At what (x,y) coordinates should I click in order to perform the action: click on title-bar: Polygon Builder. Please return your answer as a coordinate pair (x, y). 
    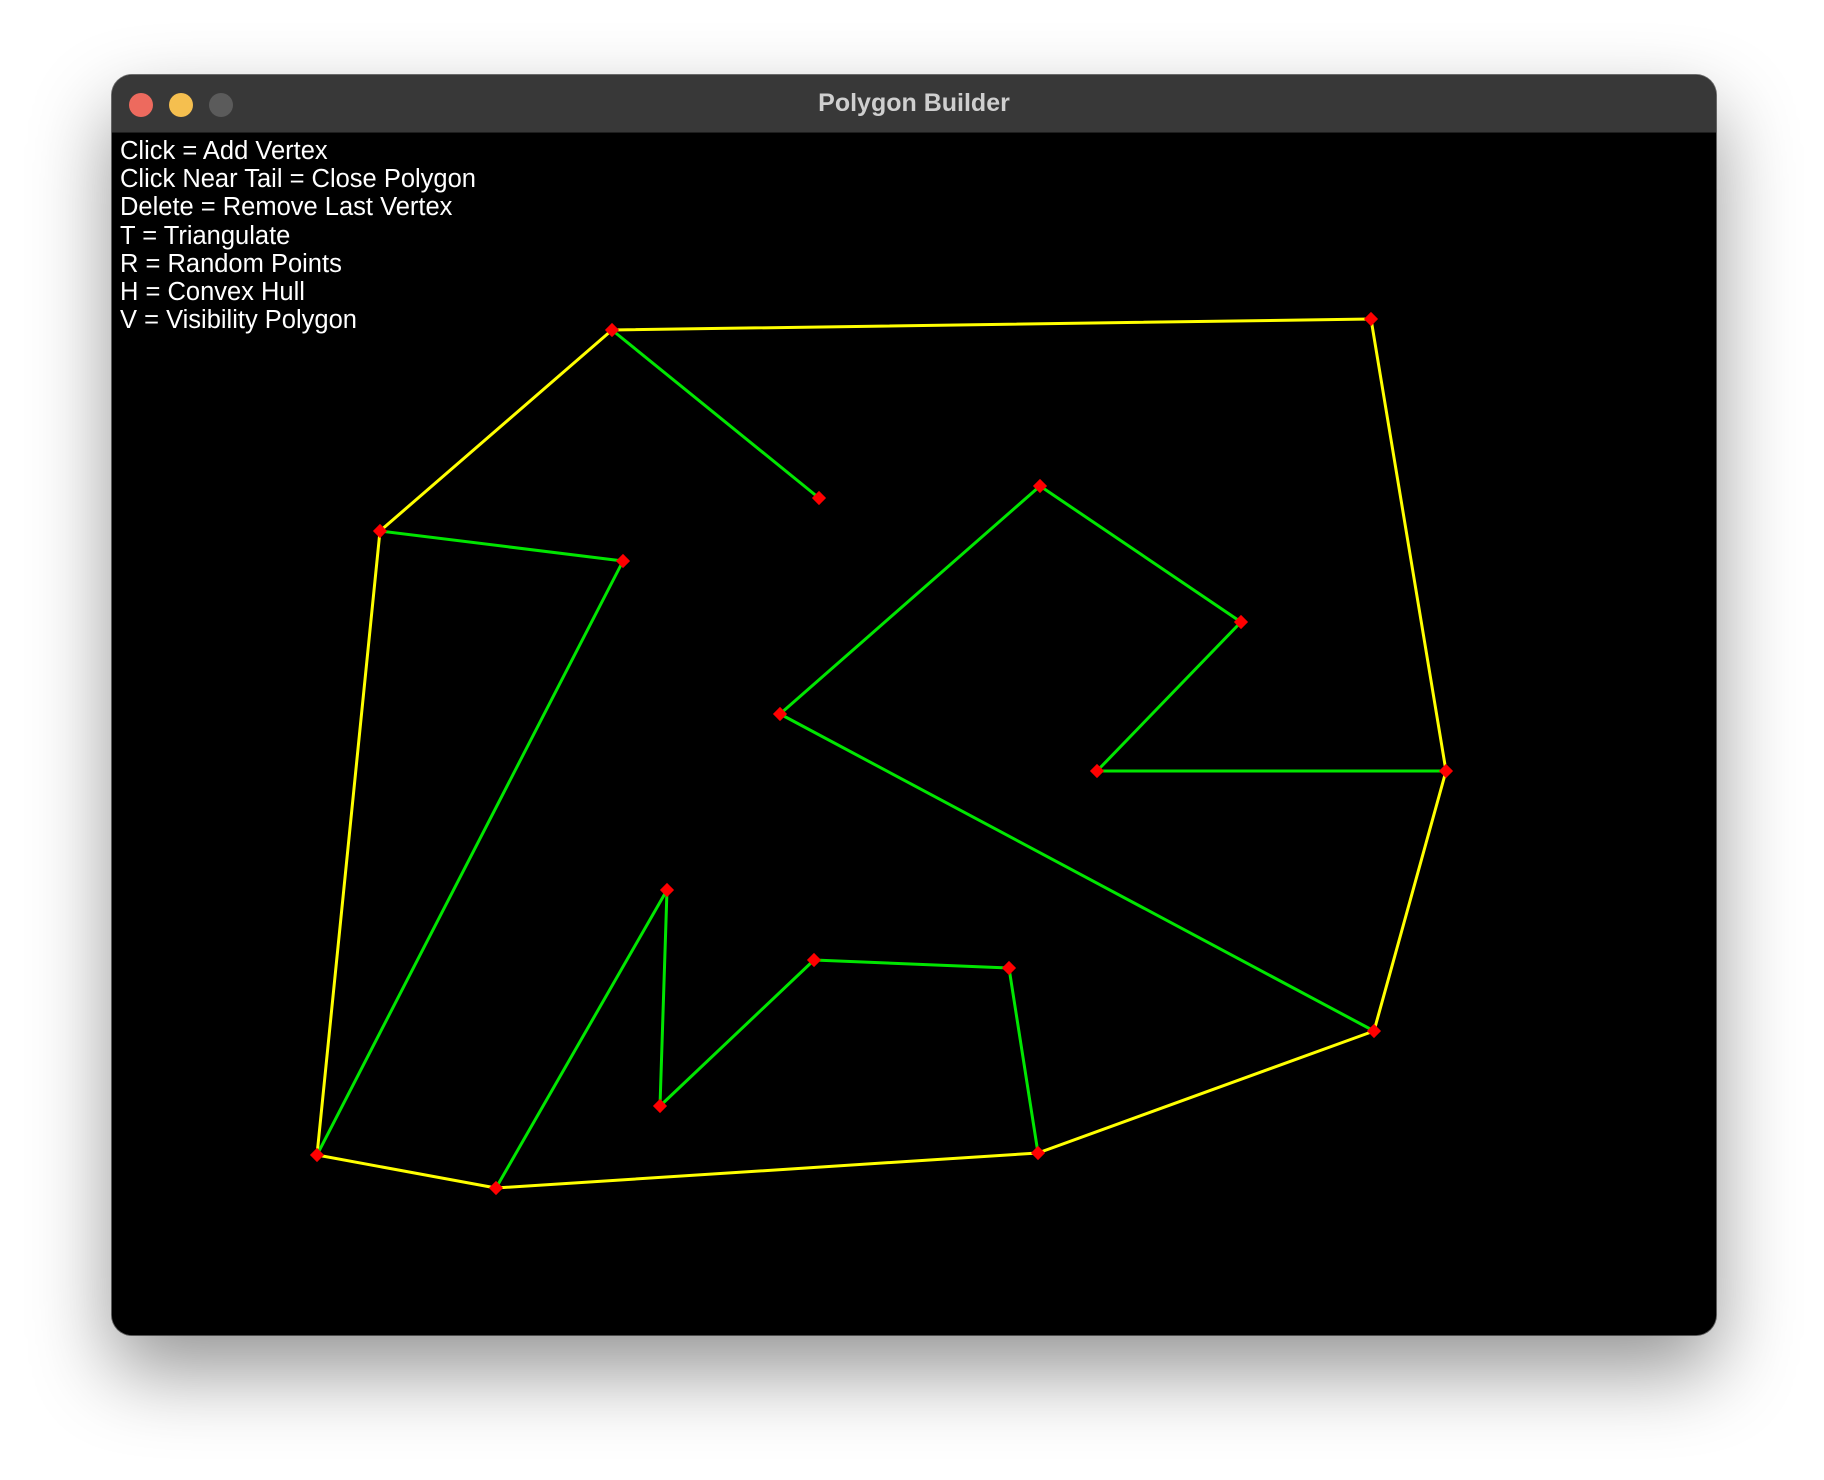
    Looking at the image, I should click on (914, 104).